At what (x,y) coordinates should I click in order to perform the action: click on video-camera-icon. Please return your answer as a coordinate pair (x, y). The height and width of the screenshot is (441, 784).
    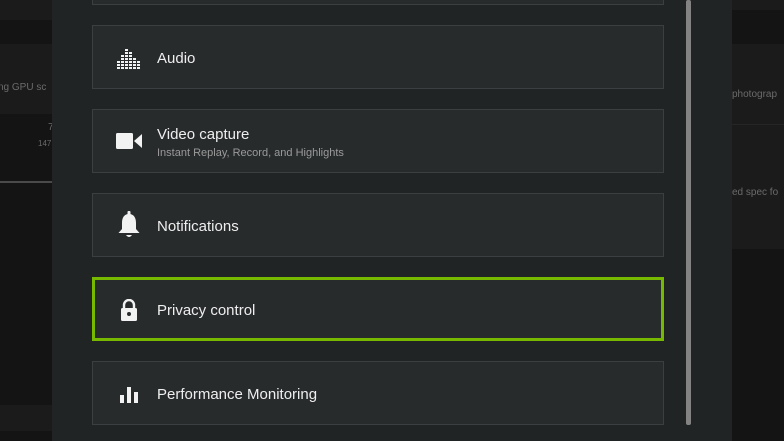
    Looking at the image, I should click on (129, 141).